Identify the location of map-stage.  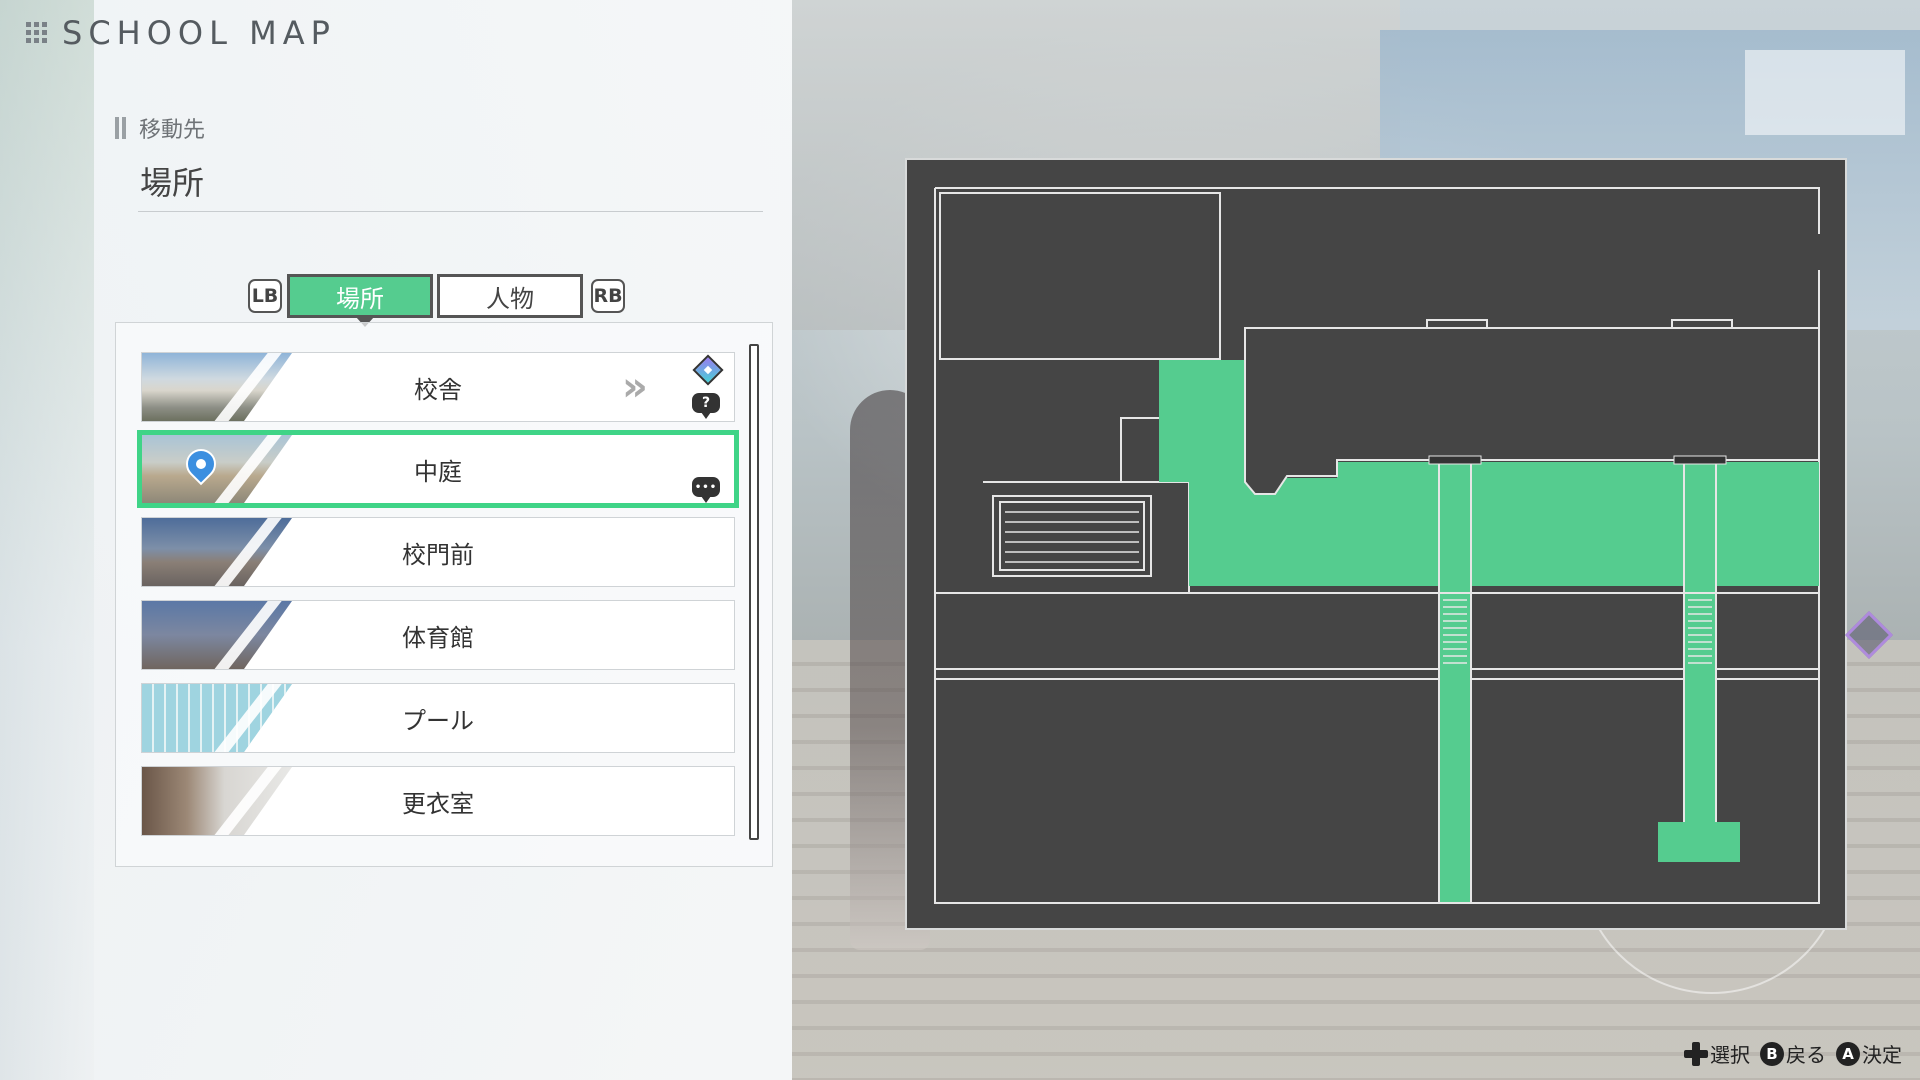
(1072, 536).